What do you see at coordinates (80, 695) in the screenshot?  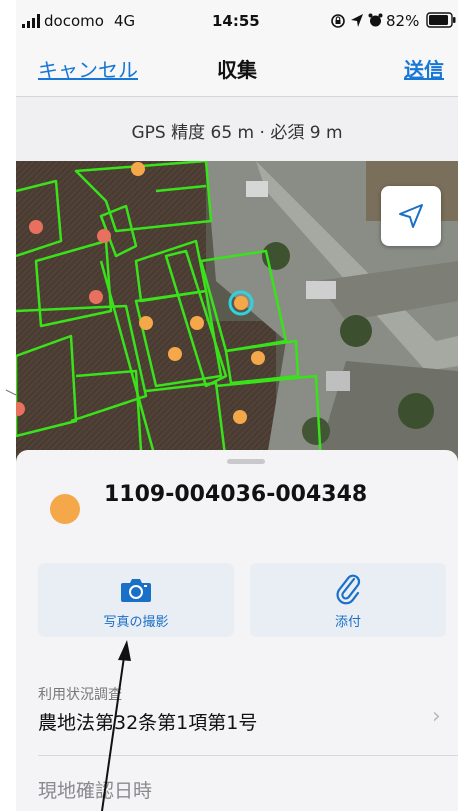 I see `usage-survey-label: 利用状況調査` at bounding box center [80, 695].